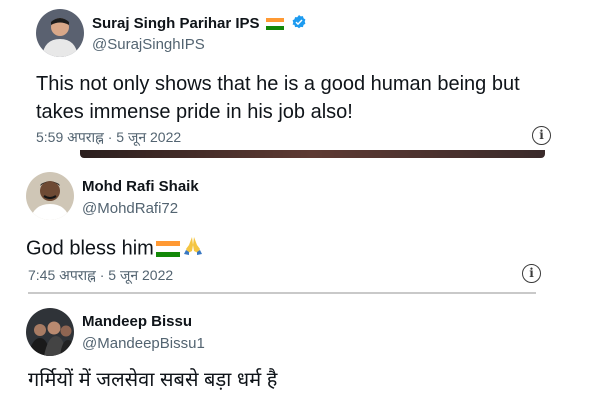 The height and width of the screenshot is (400, 600). Describe the element at coordinates (143, 343) in the screenshot. I see `user-handle: @MandeepBissu1` at that location.